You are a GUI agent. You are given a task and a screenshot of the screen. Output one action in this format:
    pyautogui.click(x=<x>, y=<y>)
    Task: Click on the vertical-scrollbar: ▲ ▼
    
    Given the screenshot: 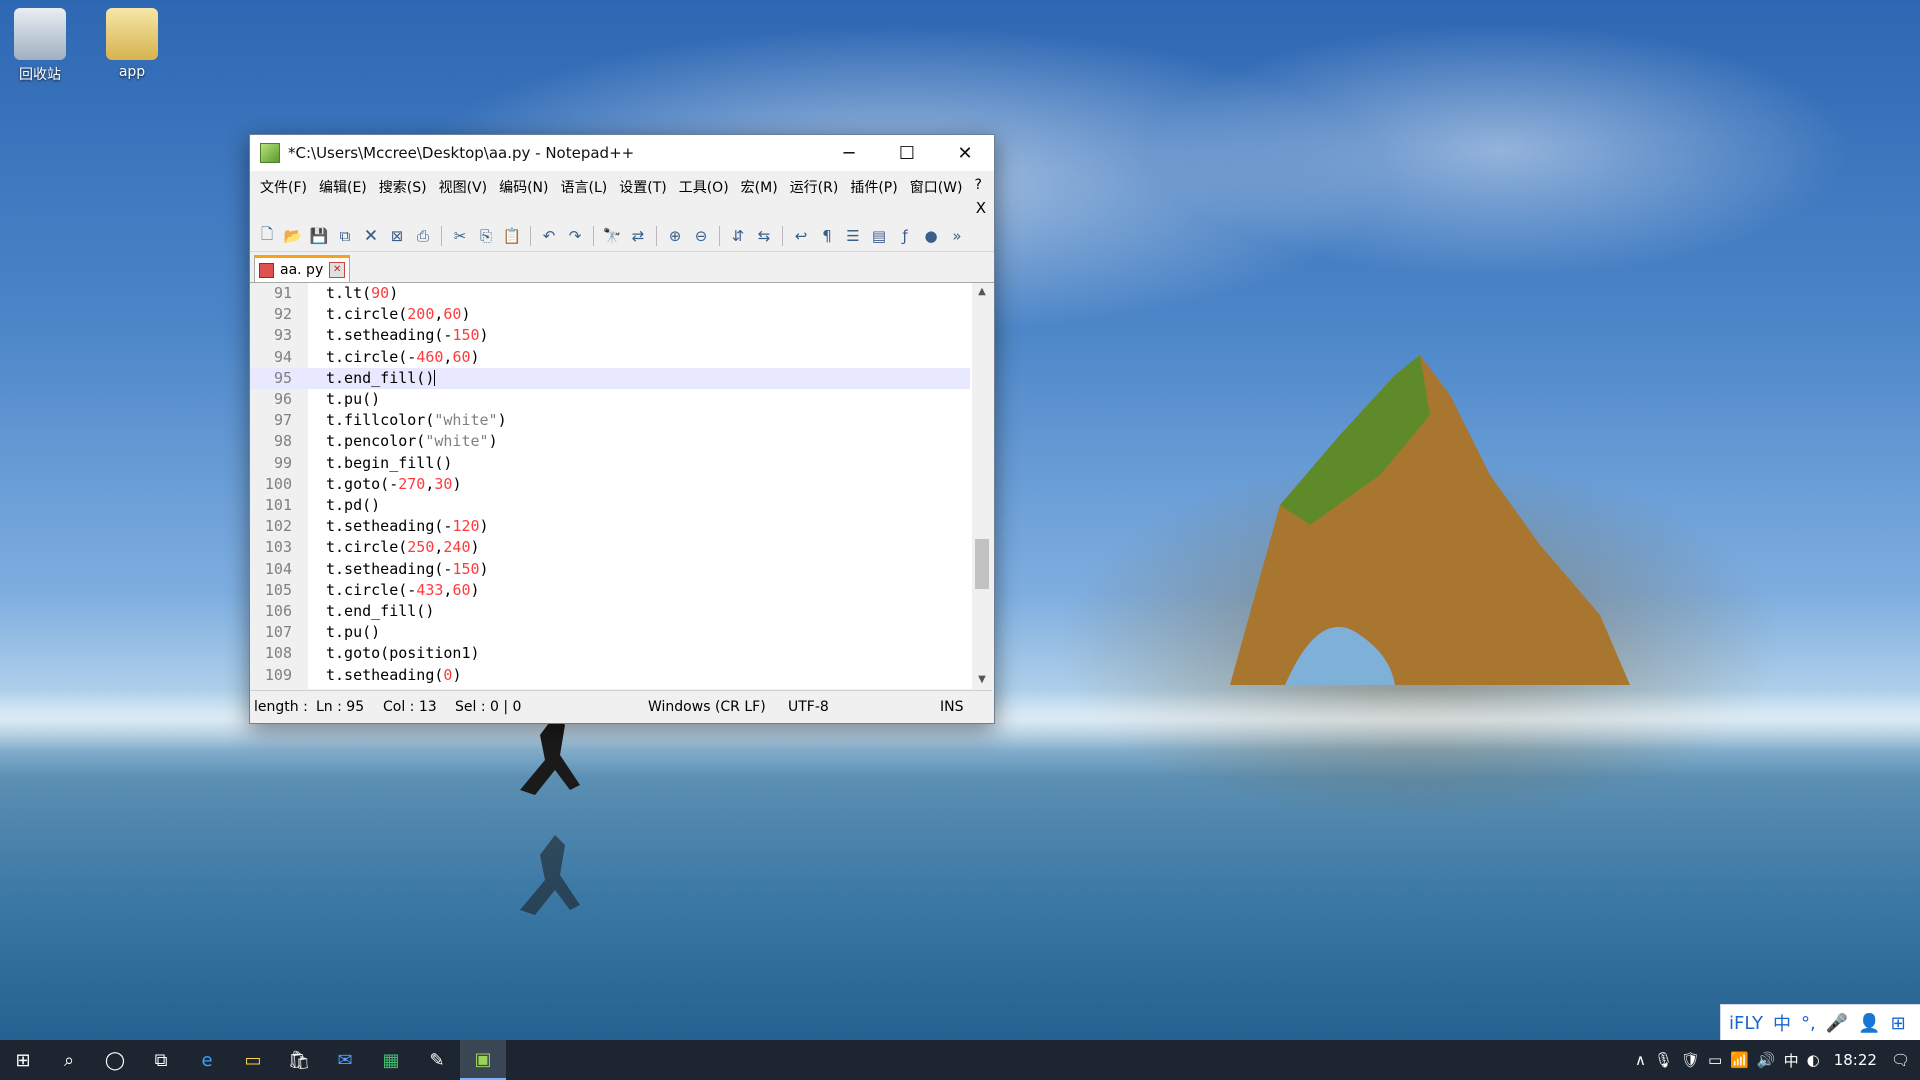 What is the action you would take?
    pyautogui.click(x=982, y=486)
    